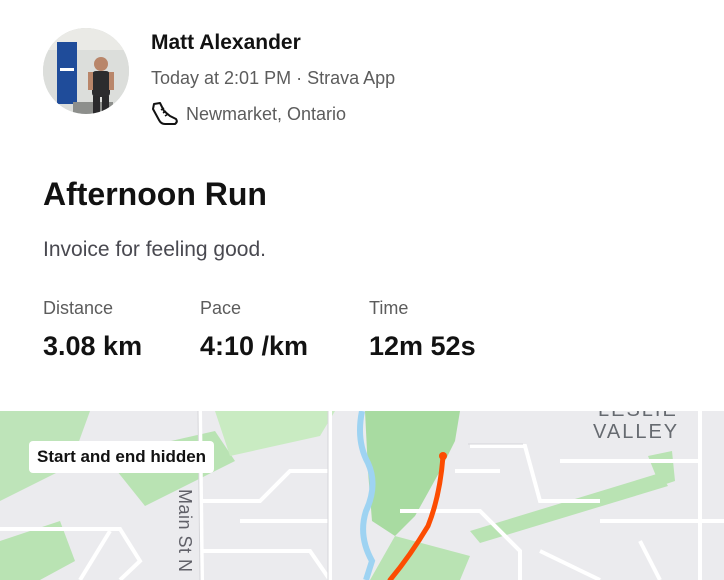 This screenshot has width=724, height=580. I want to click on activity-description: Invoice for feeling good., so click(154, 249).